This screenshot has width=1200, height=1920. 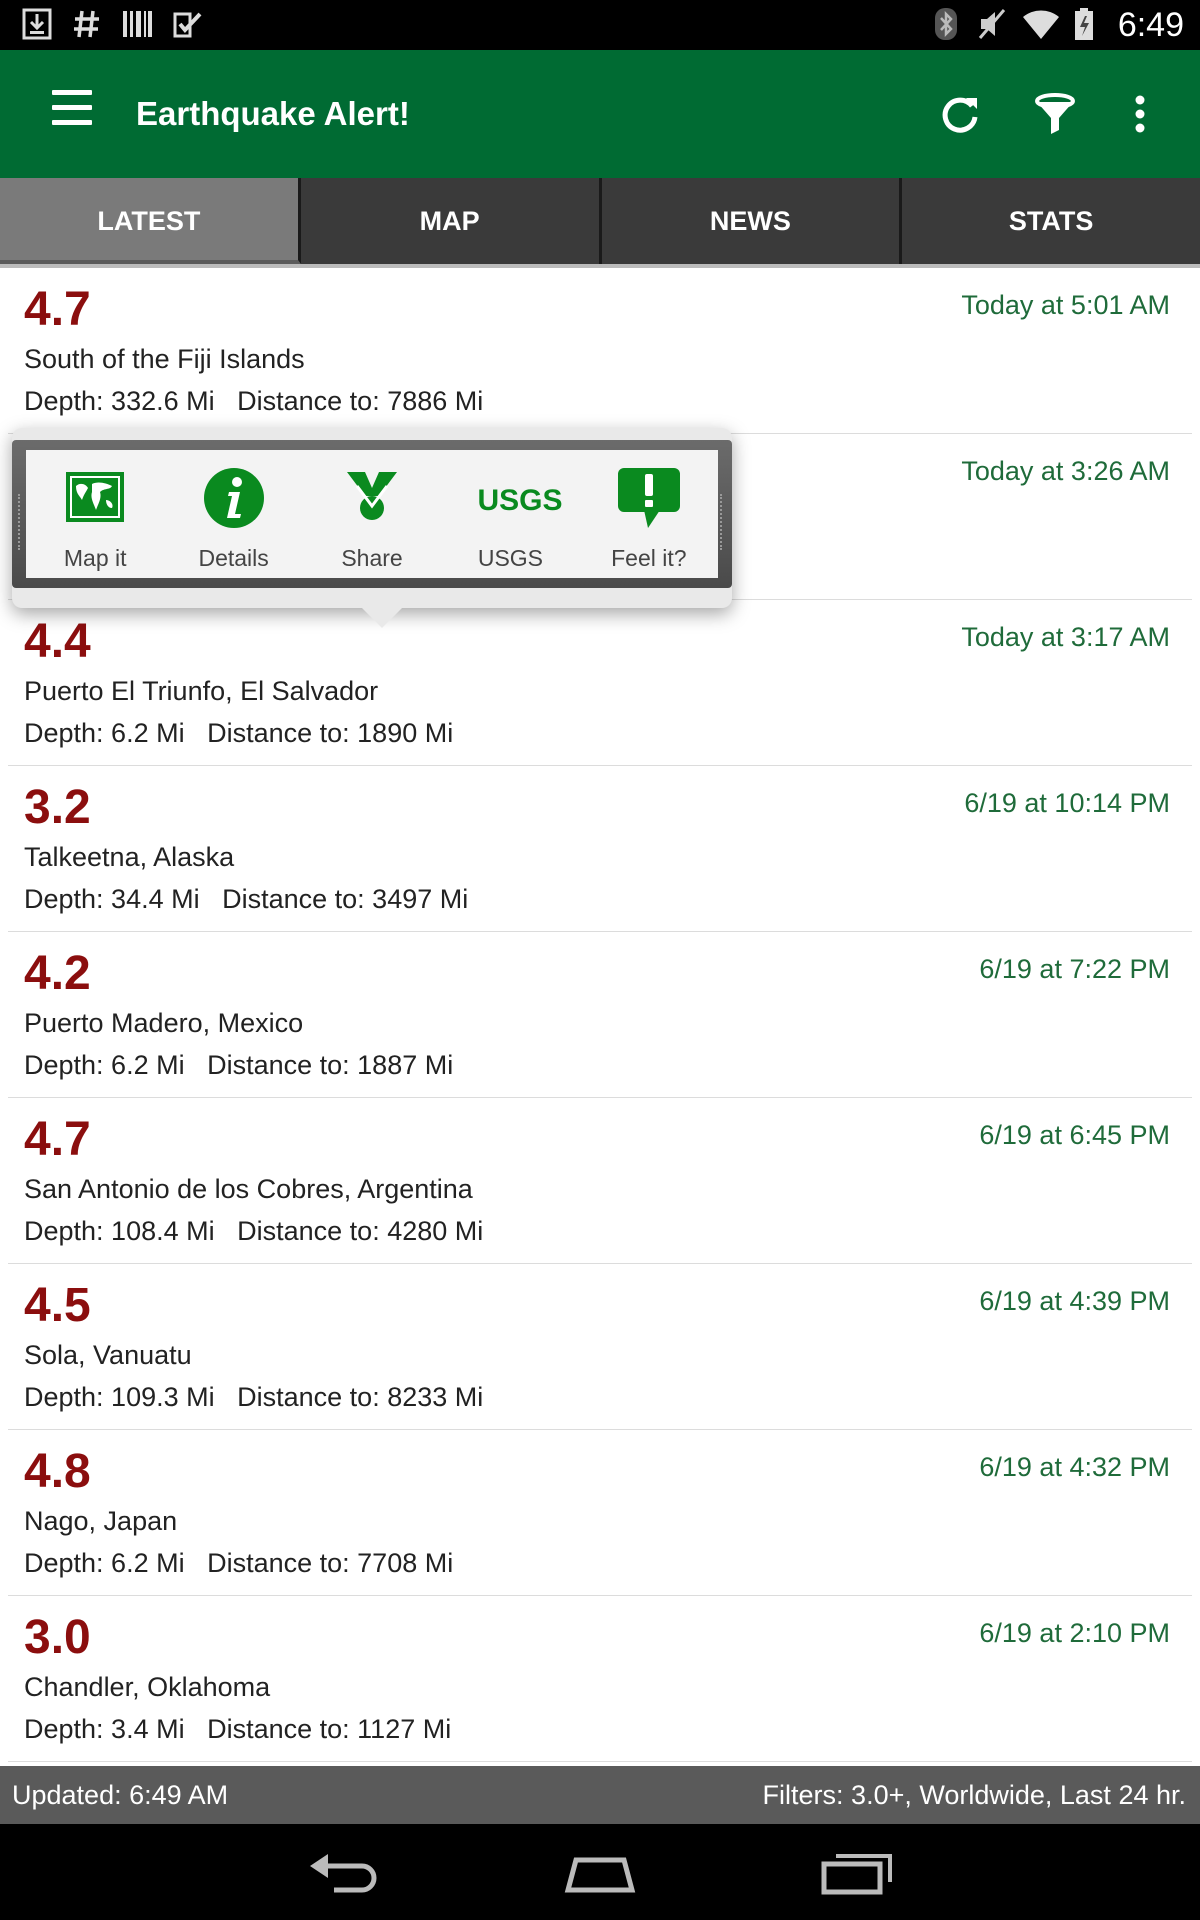 I want to click on depth: Depth: 332.6 Mi, so click(x=119, y=401).